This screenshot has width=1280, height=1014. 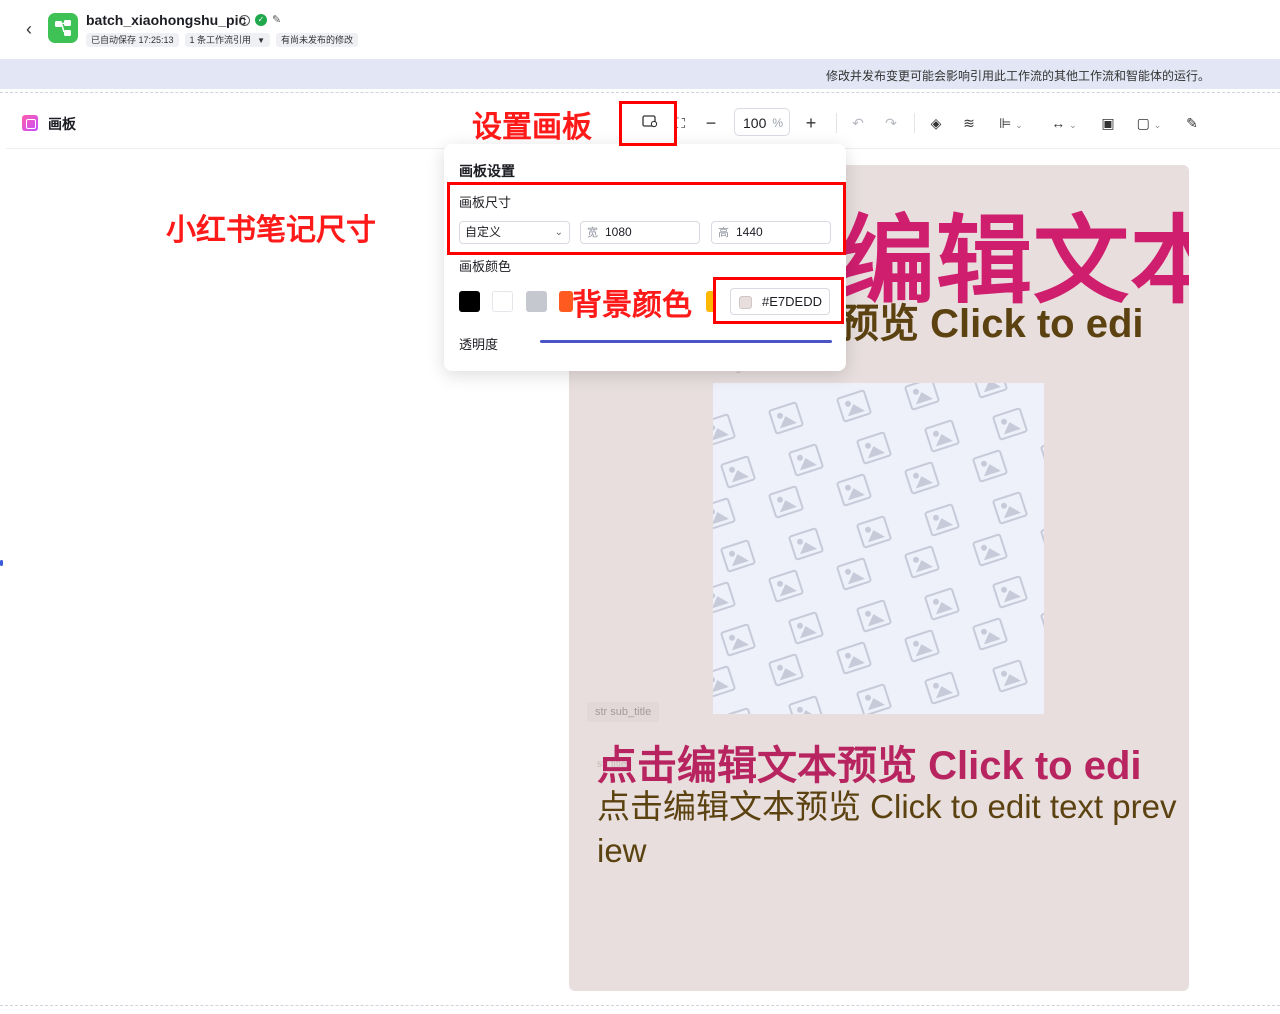 I want to click on bring-forward-icon: ◈, so click(x=936, y=123).